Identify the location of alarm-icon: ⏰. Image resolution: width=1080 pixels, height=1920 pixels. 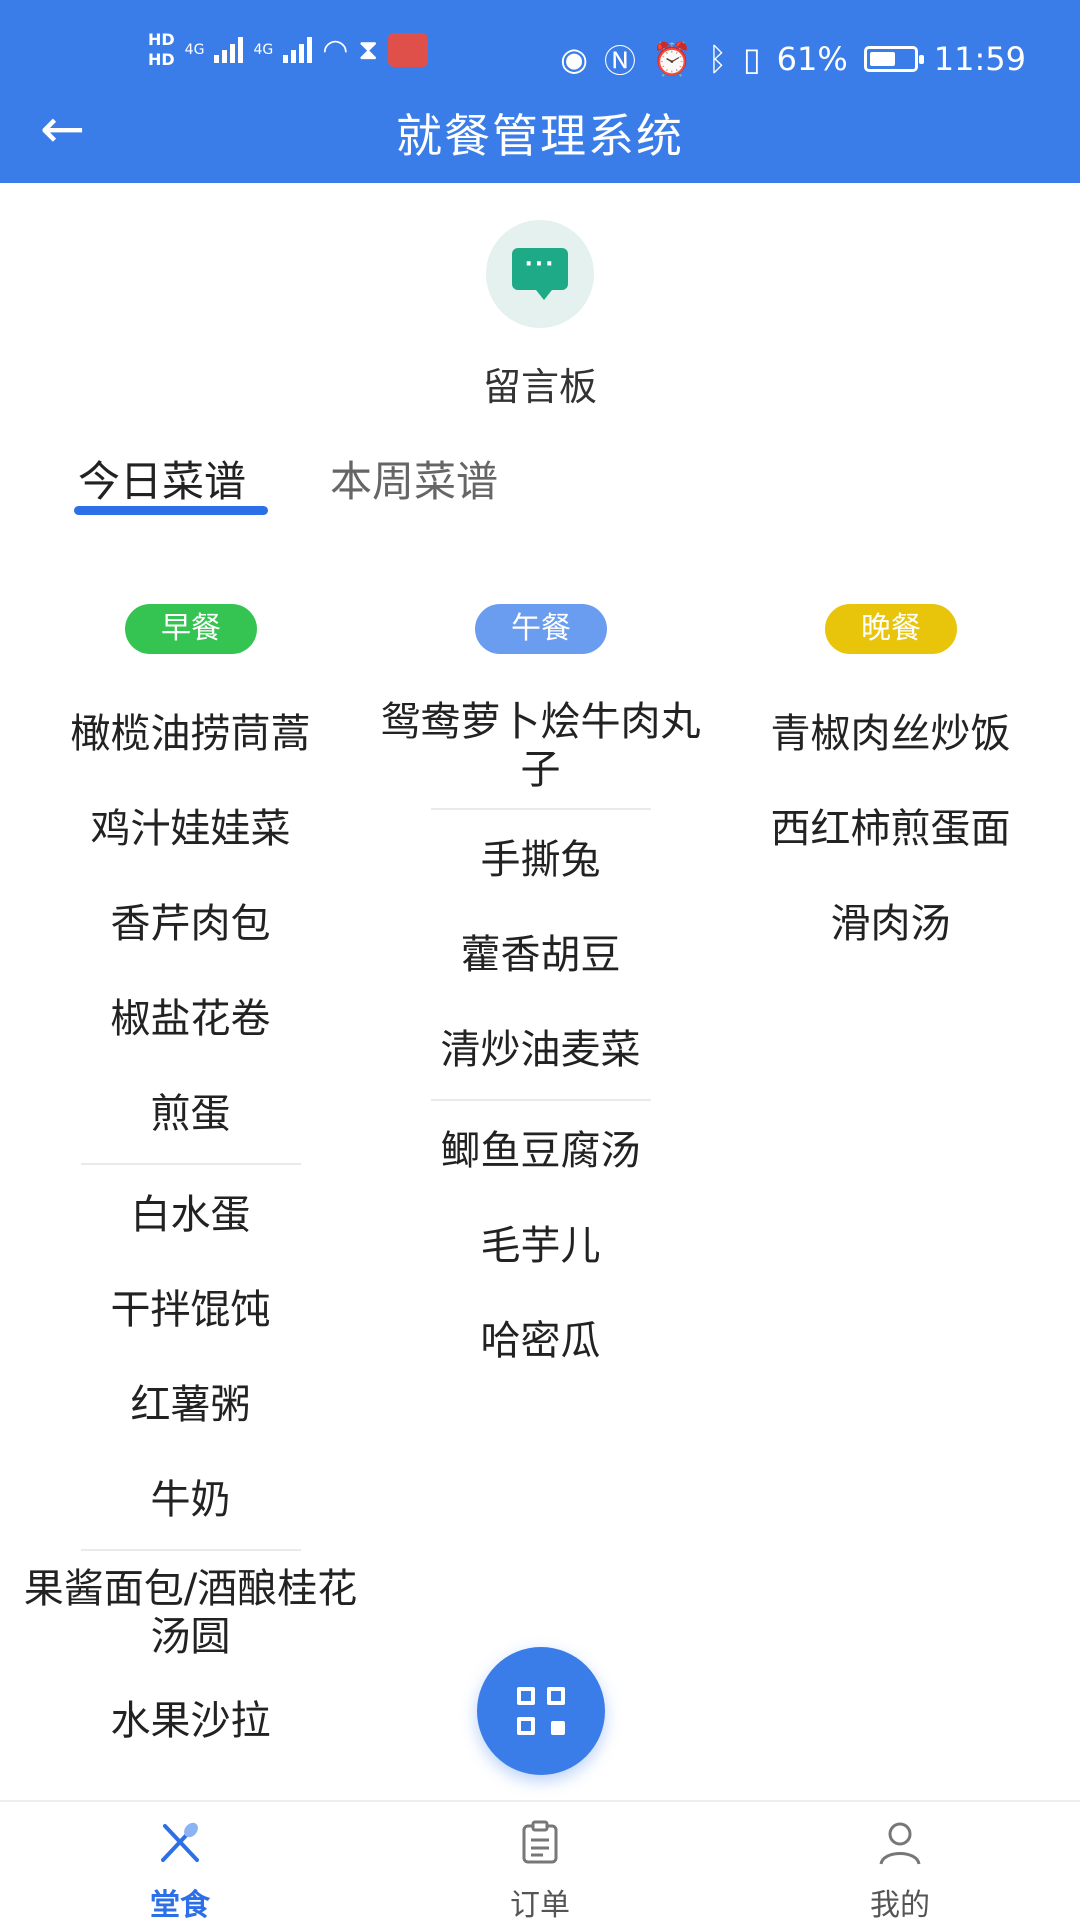
(672, 59).